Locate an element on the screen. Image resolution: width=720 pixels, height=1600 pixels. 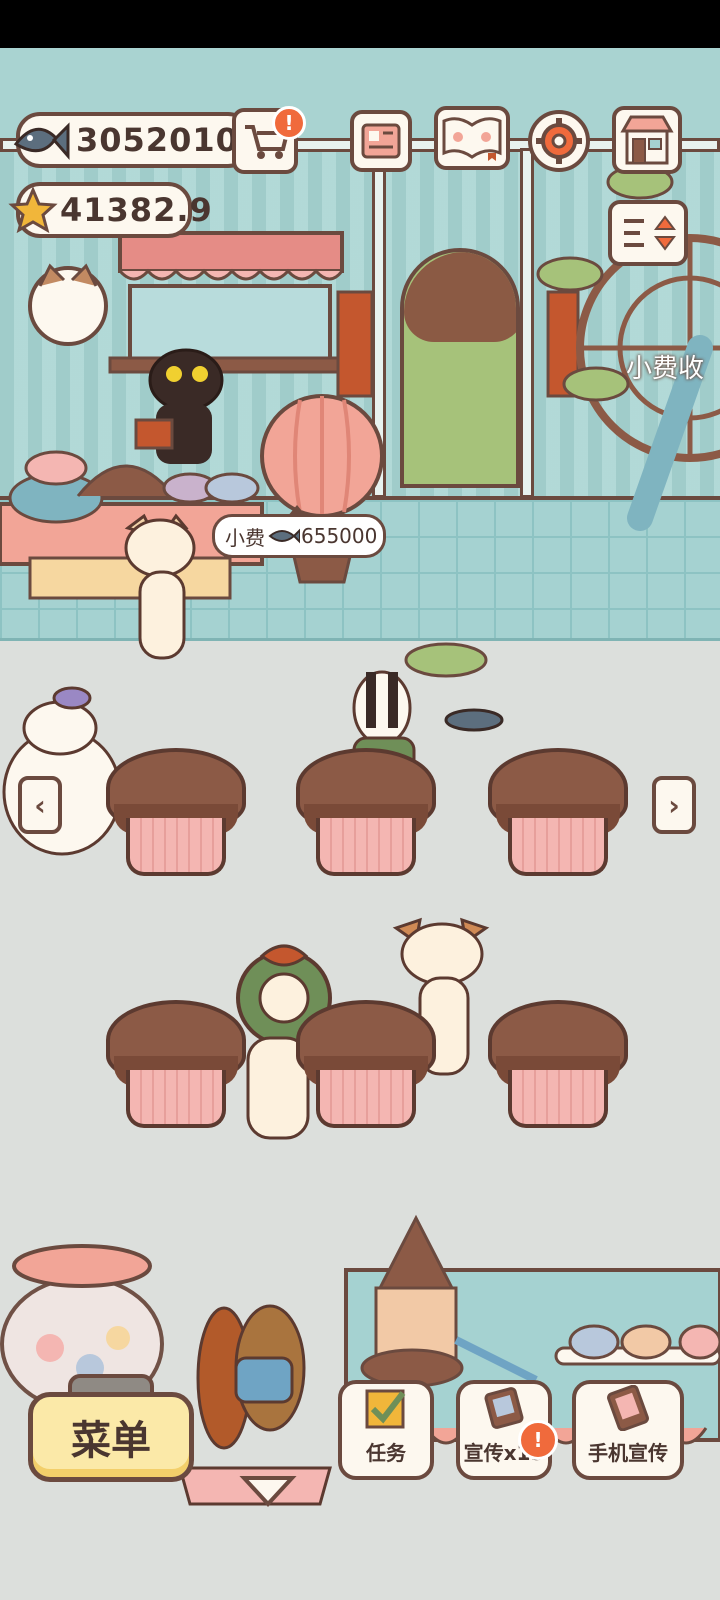
stall-awning is located at coordinates (230, 302).